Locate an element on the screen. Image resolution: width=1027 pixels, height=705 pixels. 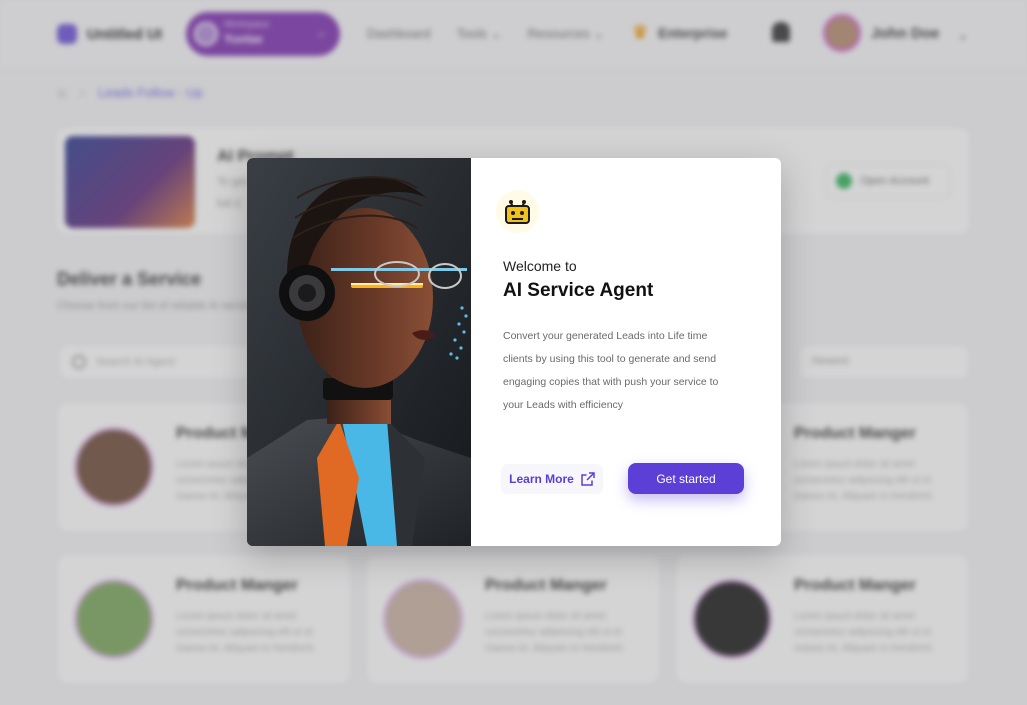
modal-title: AI Service Agent is located at coordinates (578, 290).